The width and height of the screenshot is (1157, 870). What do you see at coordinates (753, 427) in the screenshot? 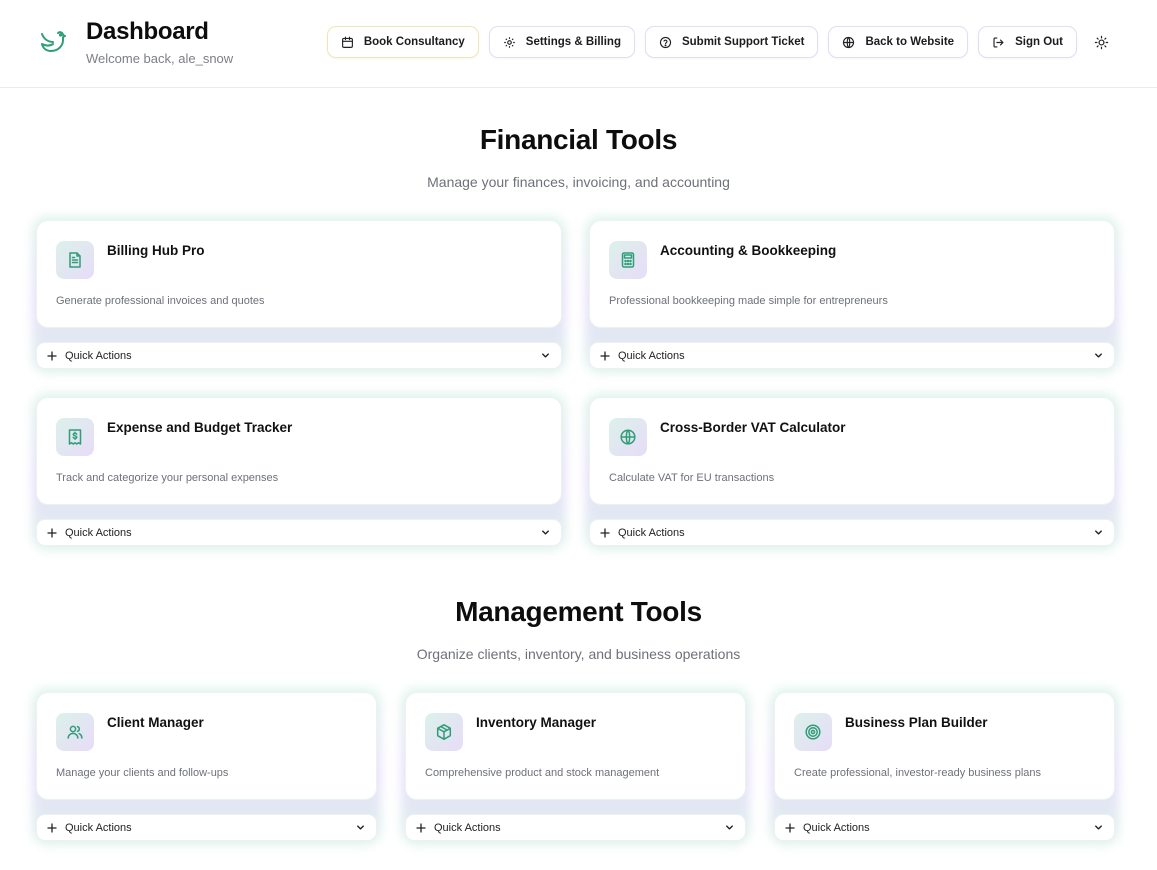
I see `card-title: Cross-Border VAT Calculator` at bounding box center [753, 427].